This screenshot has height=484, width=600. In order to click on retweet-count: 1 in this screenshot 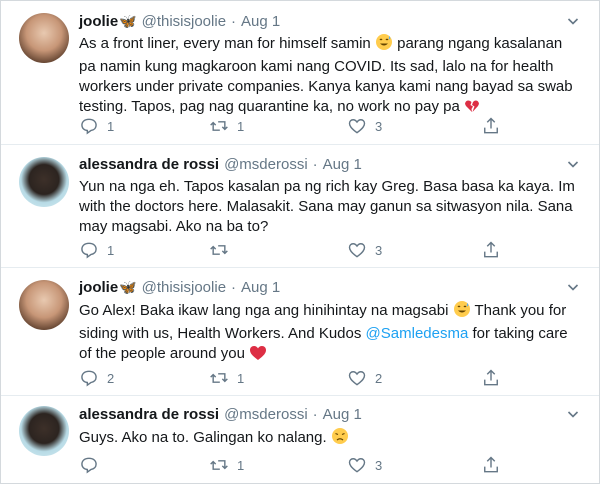, I will do `click(241, 465)`.